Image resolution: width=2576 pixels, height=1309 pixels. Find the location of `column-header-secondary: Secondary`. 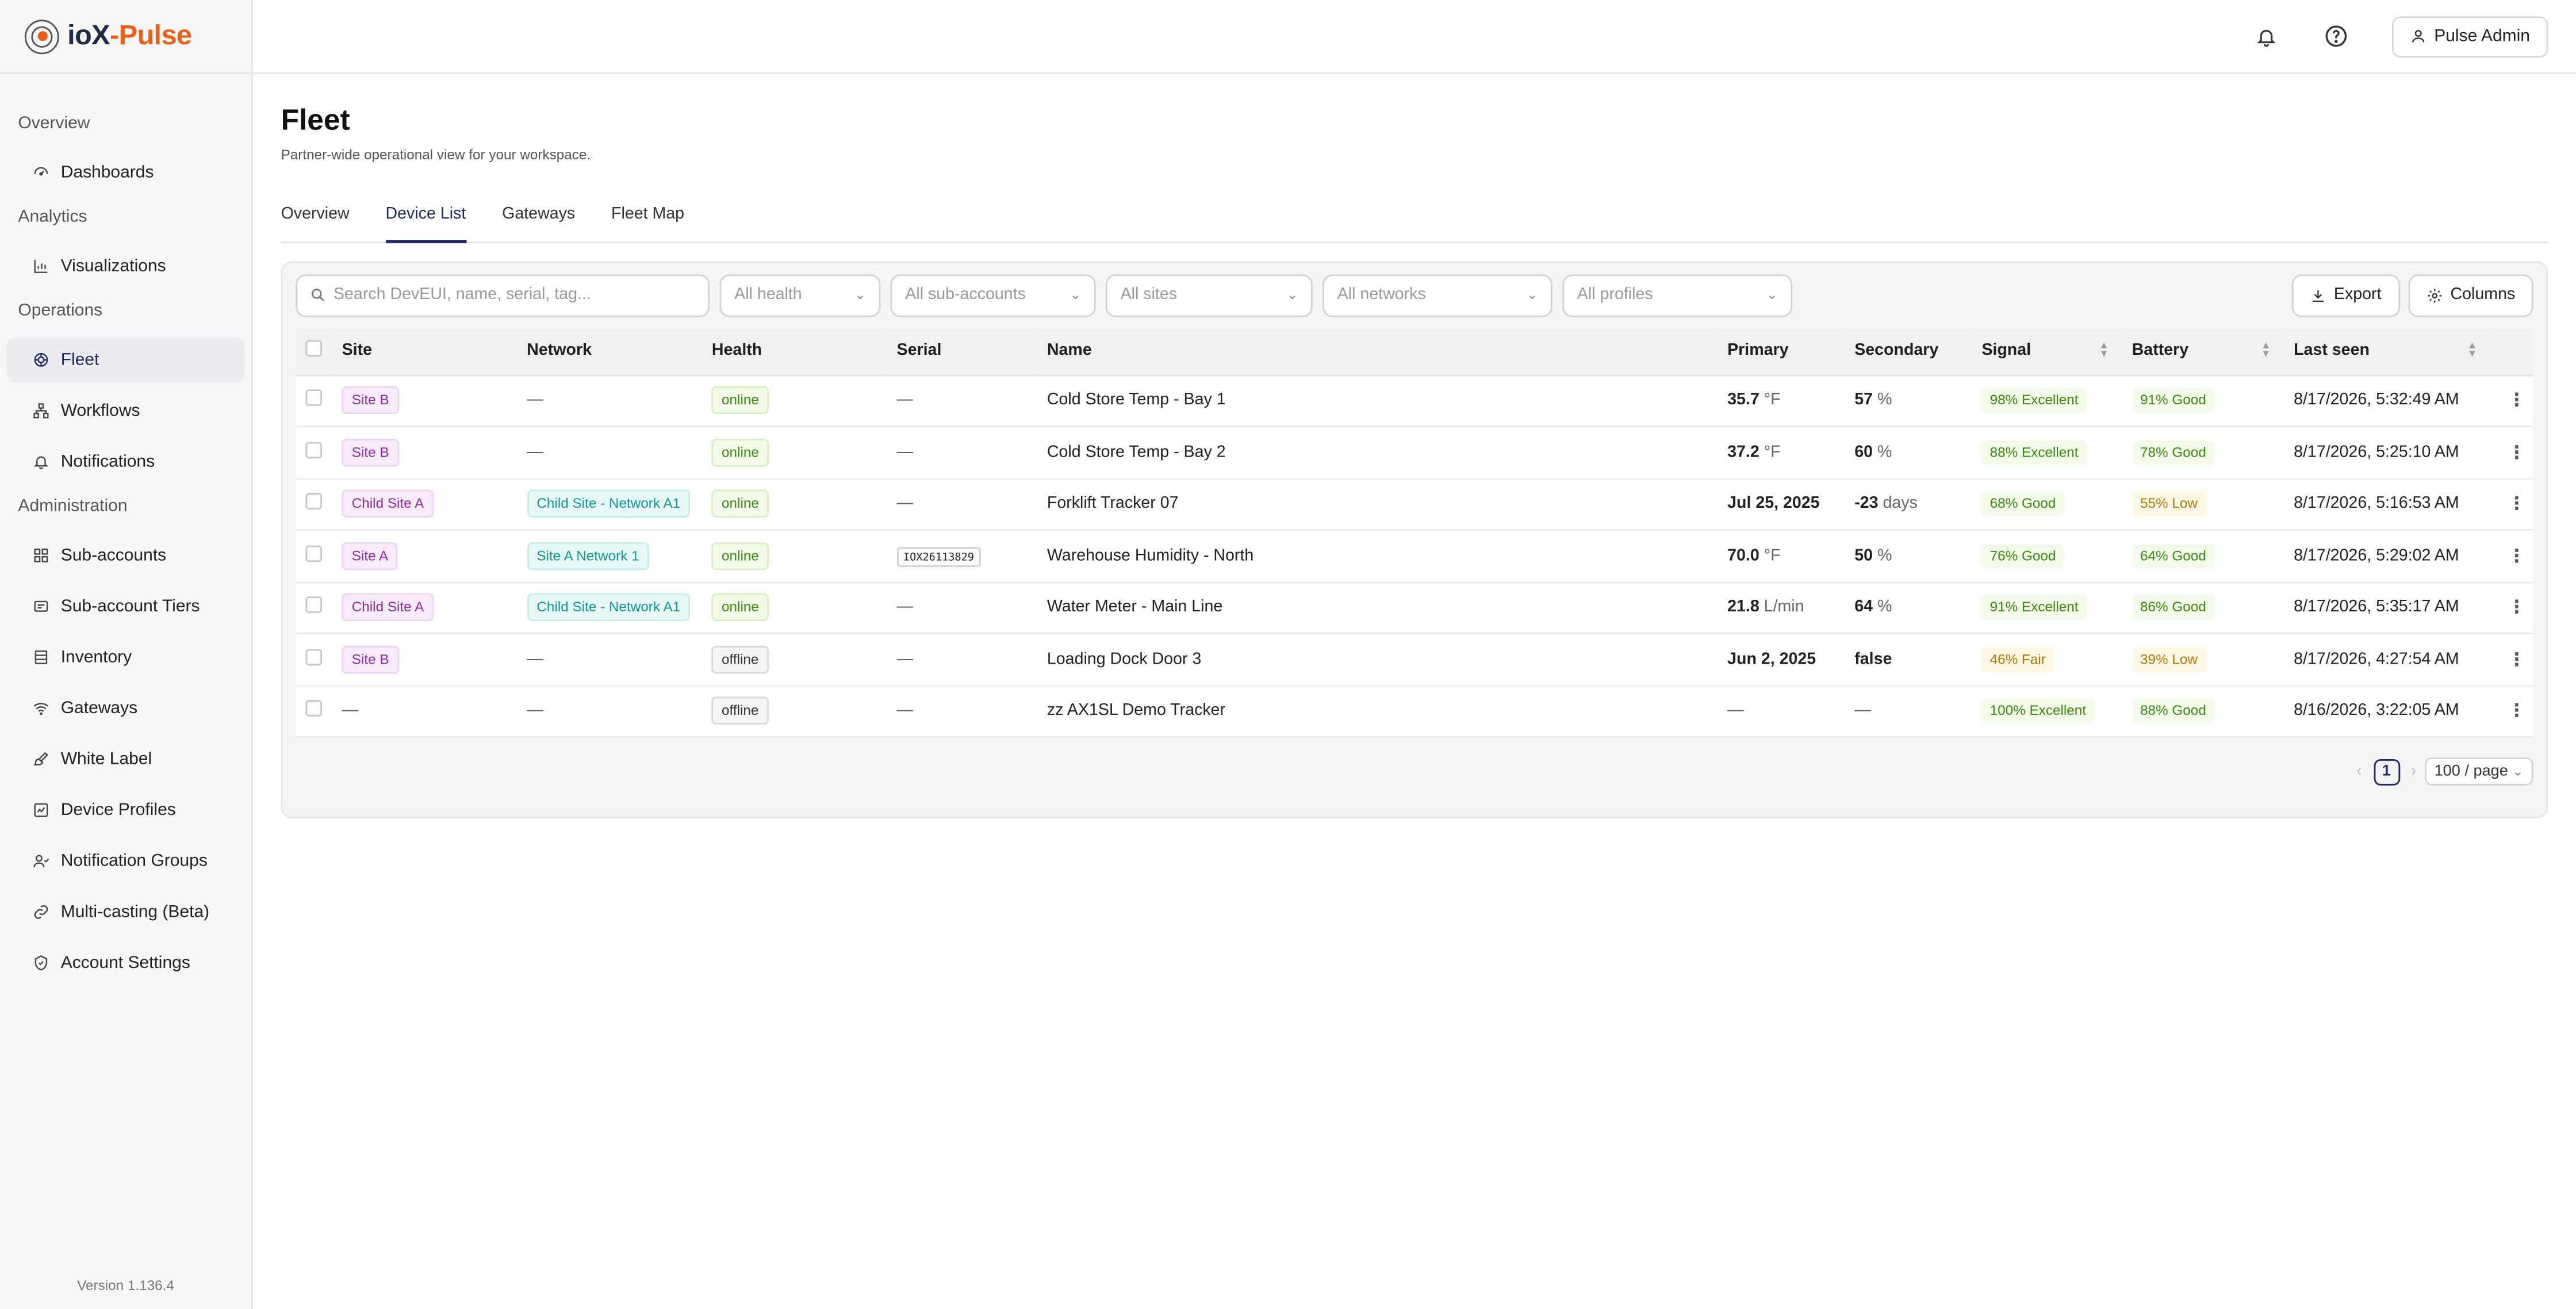

column-header-secondary: Secondary is located at coordinates (1908, 352).